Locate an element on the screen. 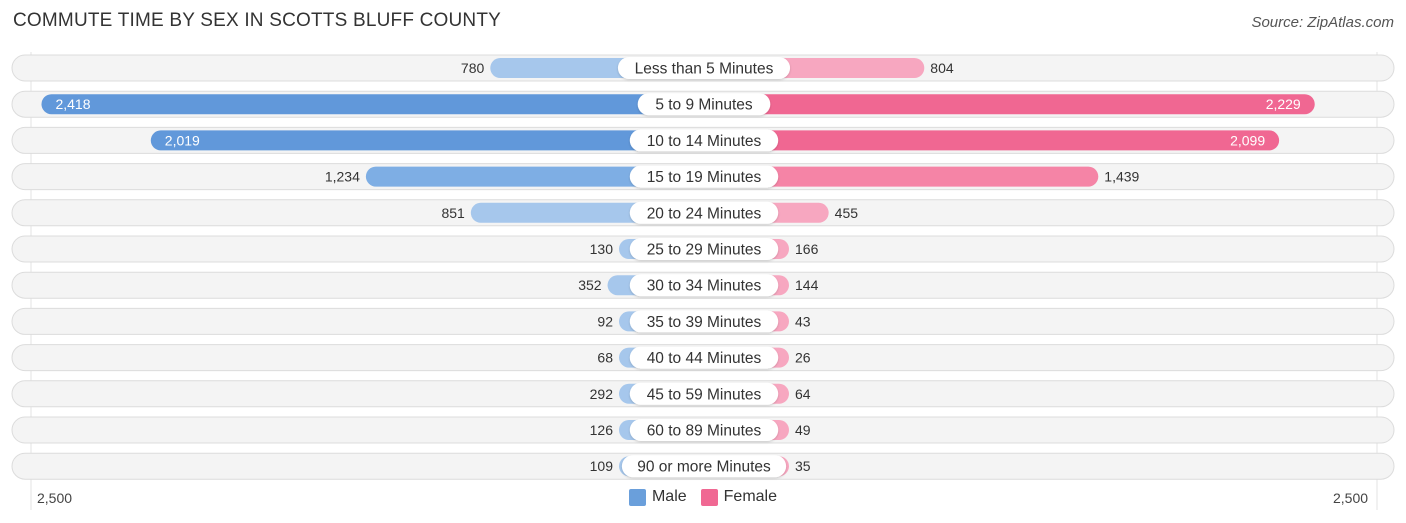  category-label: 25 to 29 Minutes is located at coordinates (704, 250).